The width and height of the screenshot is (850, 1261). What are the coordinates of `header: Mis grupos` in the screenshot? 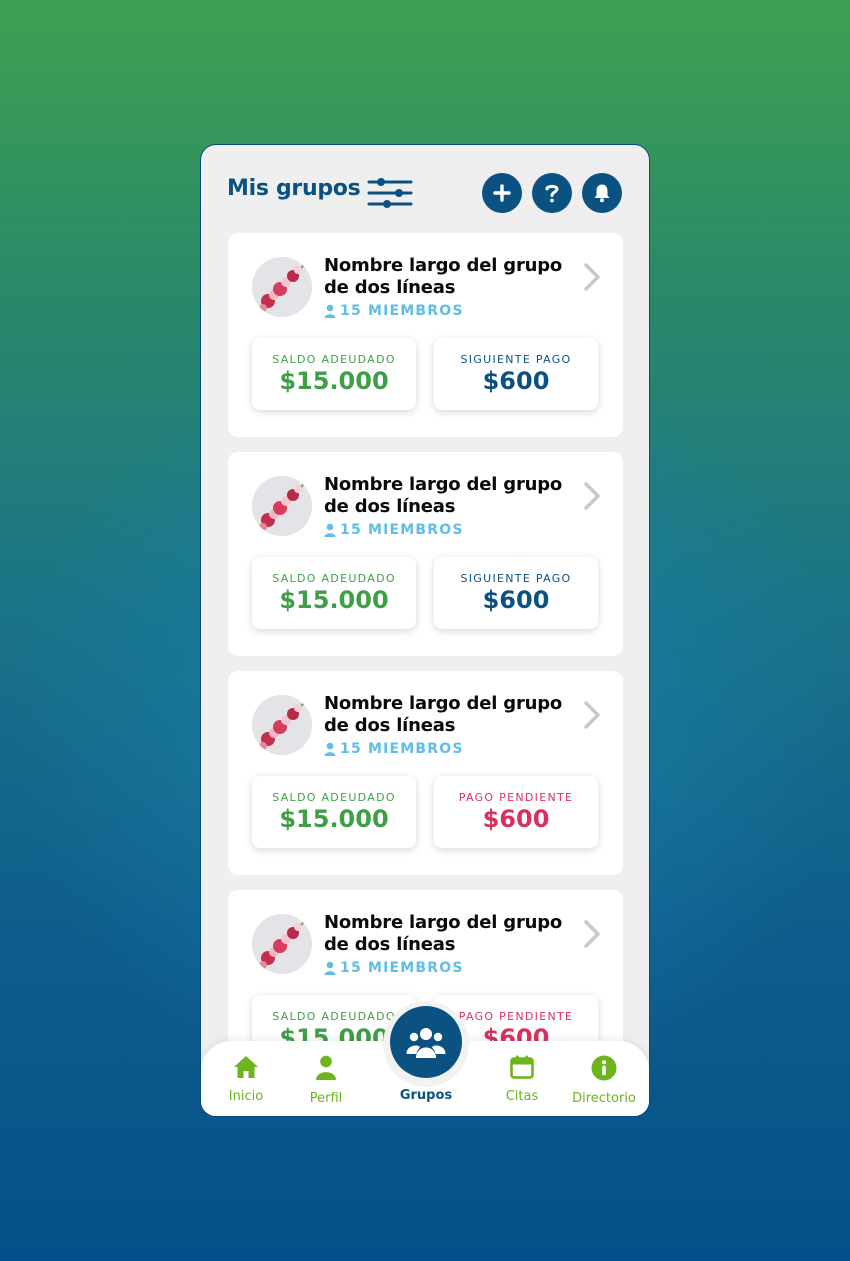 It's located at (425, 188).